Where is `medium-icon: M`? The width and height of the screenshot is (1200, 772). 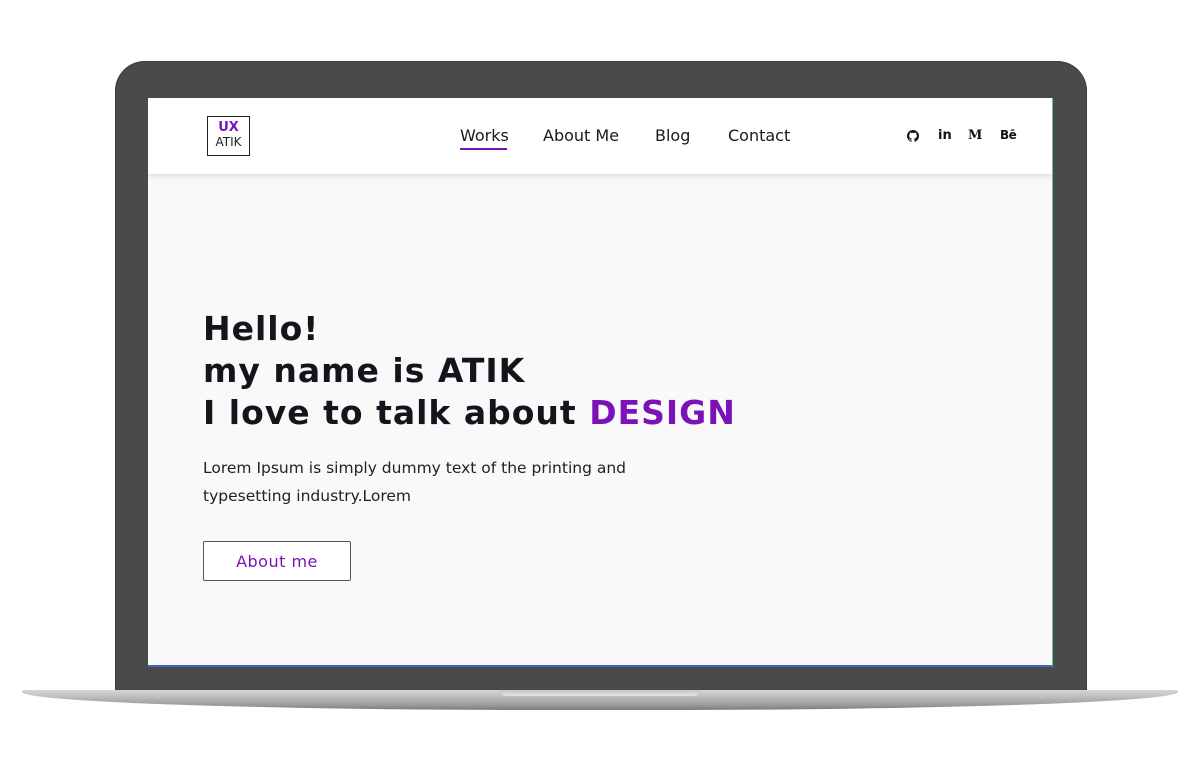 medium-icon: M is located at coordinates (975, 137).